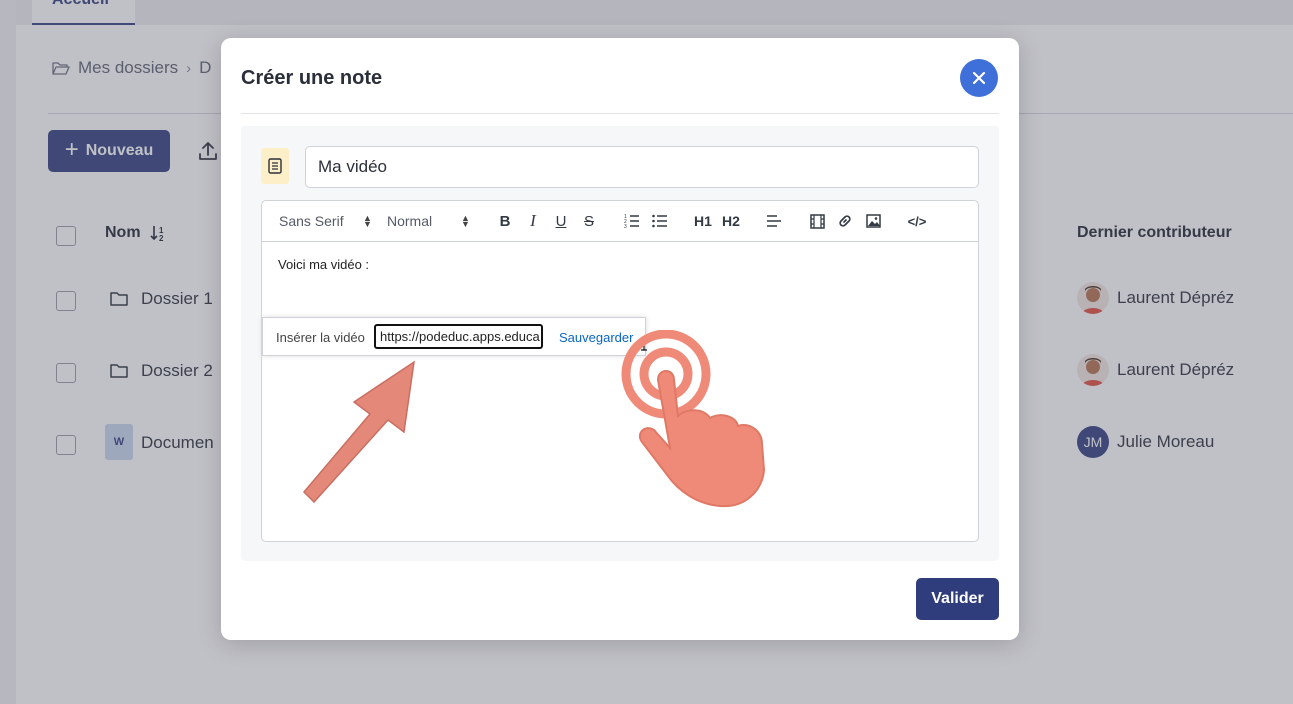 Image resolution: width=1293 pixels, height=704 pixels. What do you see at coordinates (917, 221) in the screenshot?
I see `code-block-button: </>` at bounding box center [917, 221].